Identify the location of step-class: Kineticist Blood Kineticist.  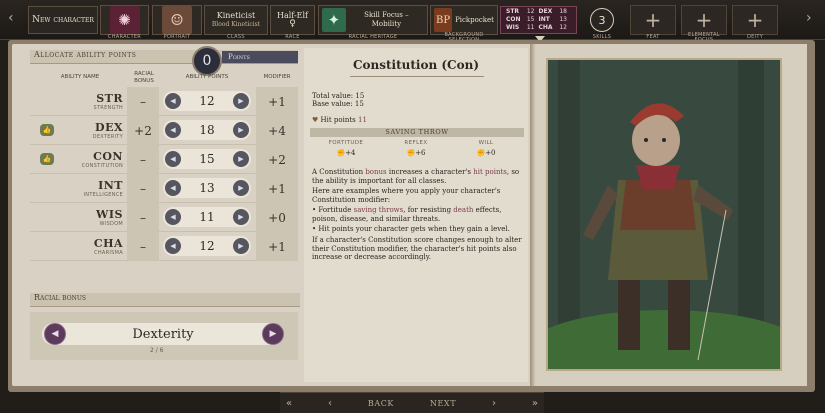
(236, 20).